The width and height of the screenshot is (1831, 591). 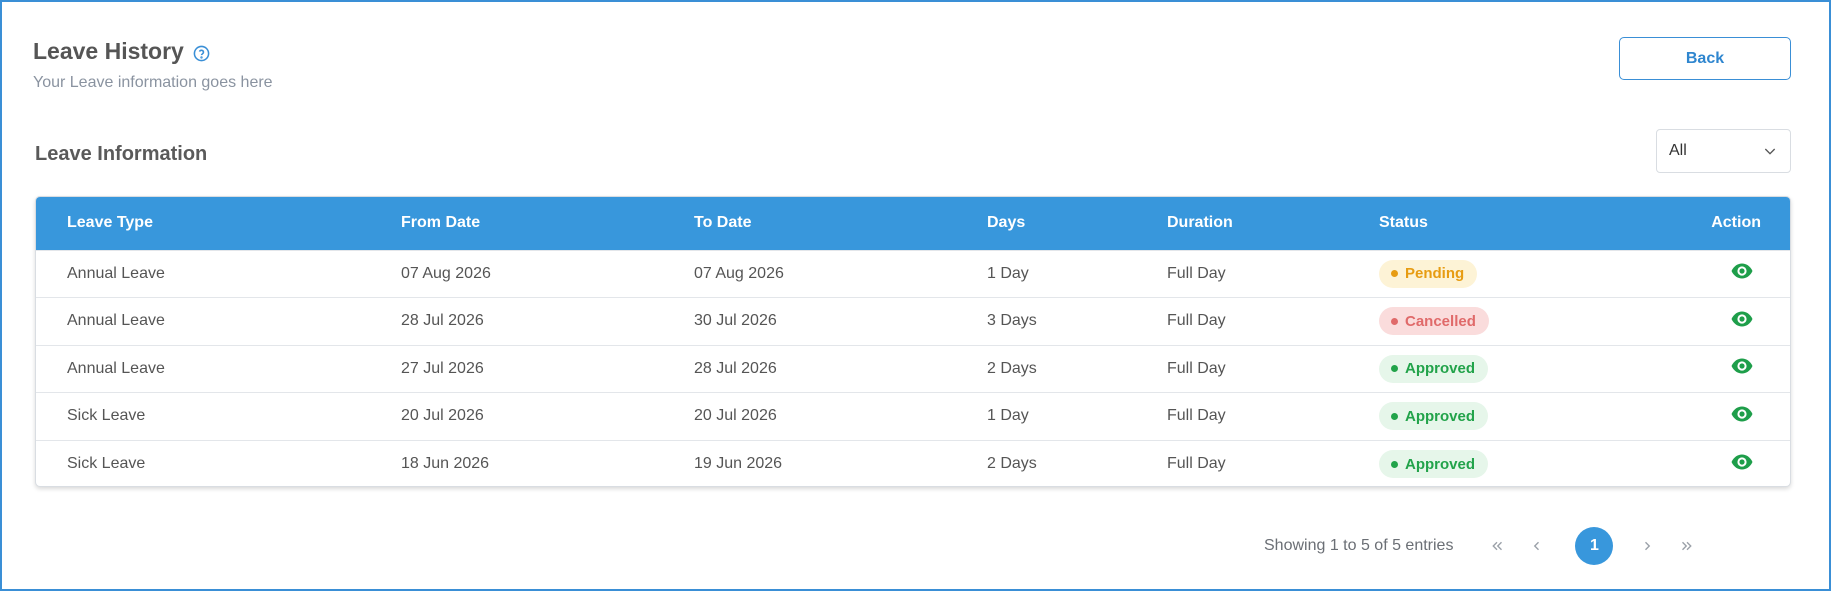 I want to click on status-badge-label: Cancelled, so click(x=1440, y=321).